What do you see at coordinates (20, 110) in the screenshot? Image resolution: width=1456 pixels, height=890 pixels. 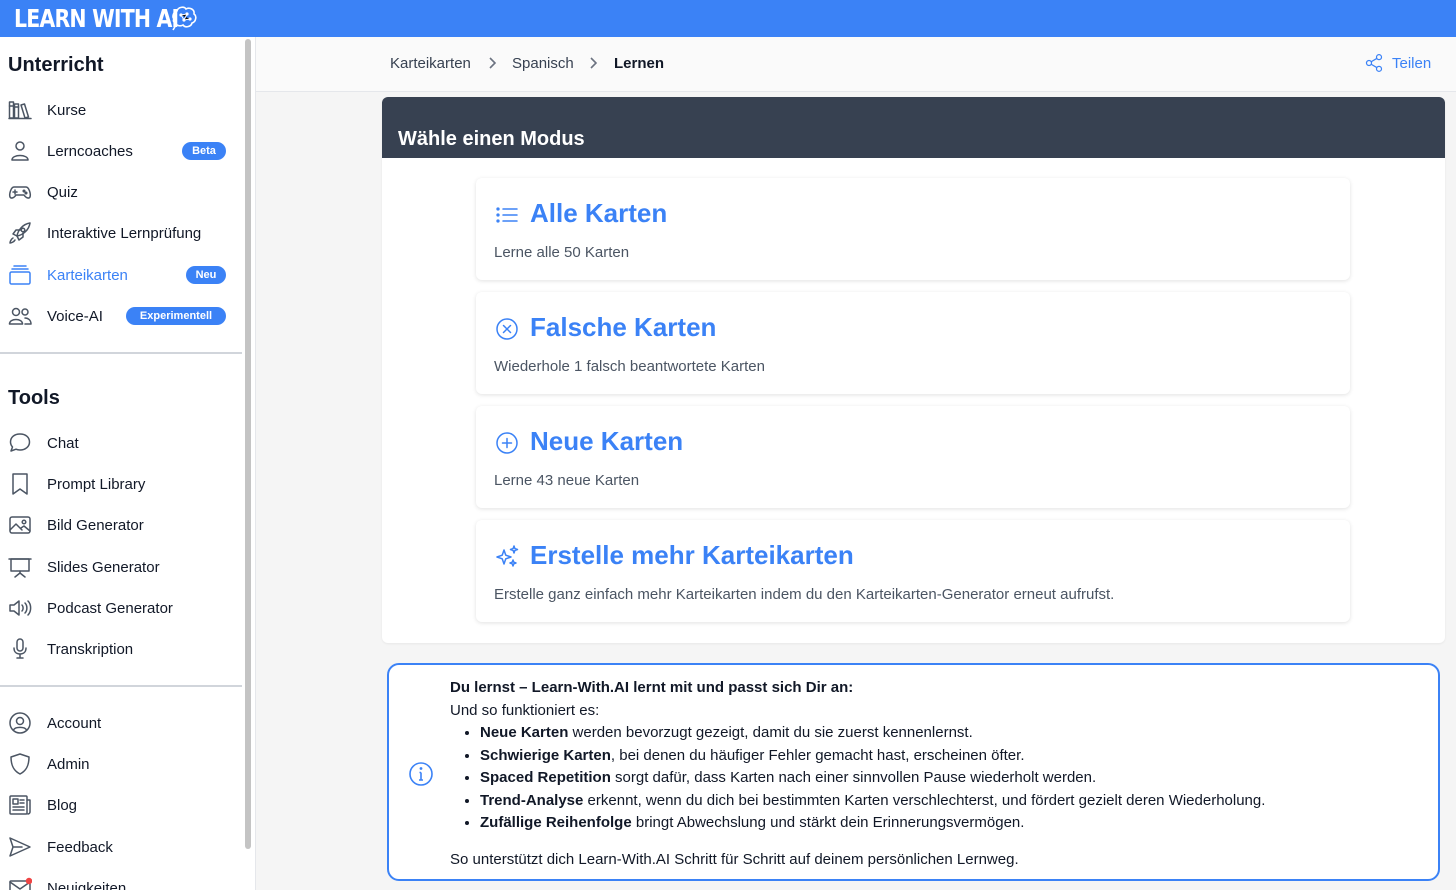 I see `books-icon` at bounding box center [20, 110].